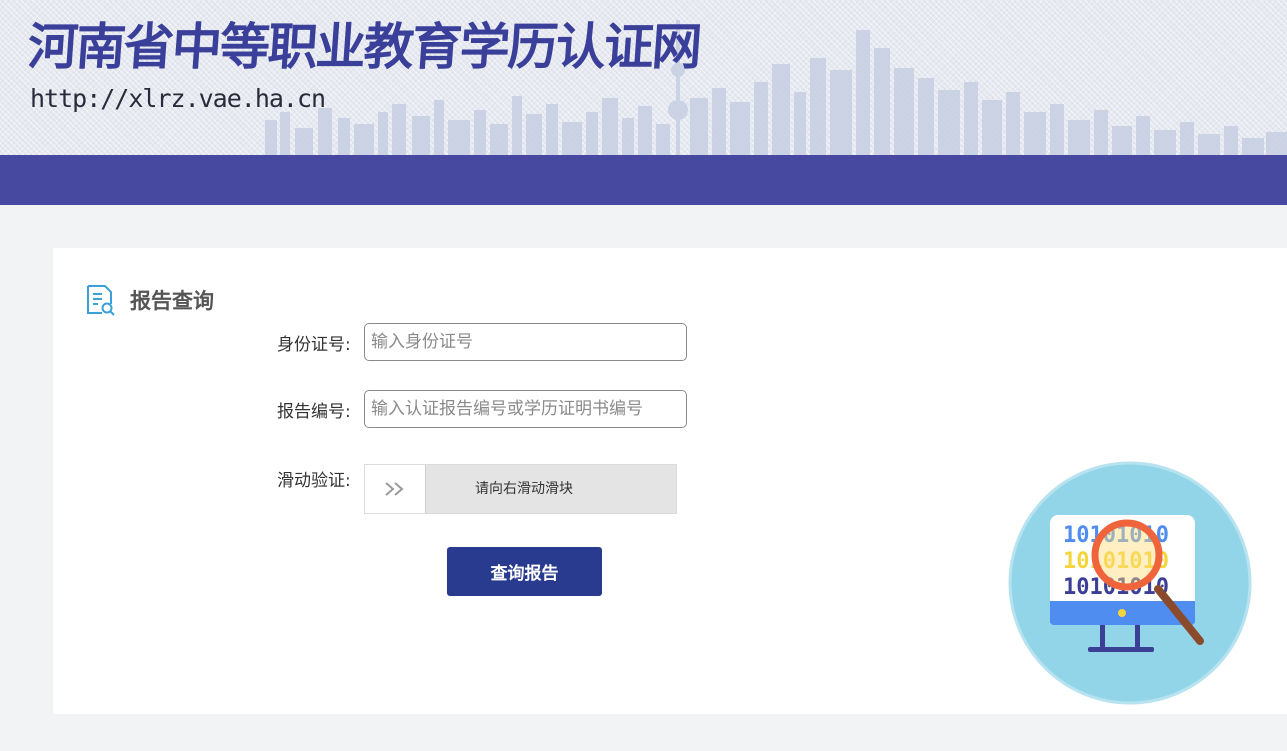 The height and width of the screenshot is (751, 1287). Describe the element at coordinates (314, 345) in the screenshot. I see `id-number-label: 身份证号:` at that location.